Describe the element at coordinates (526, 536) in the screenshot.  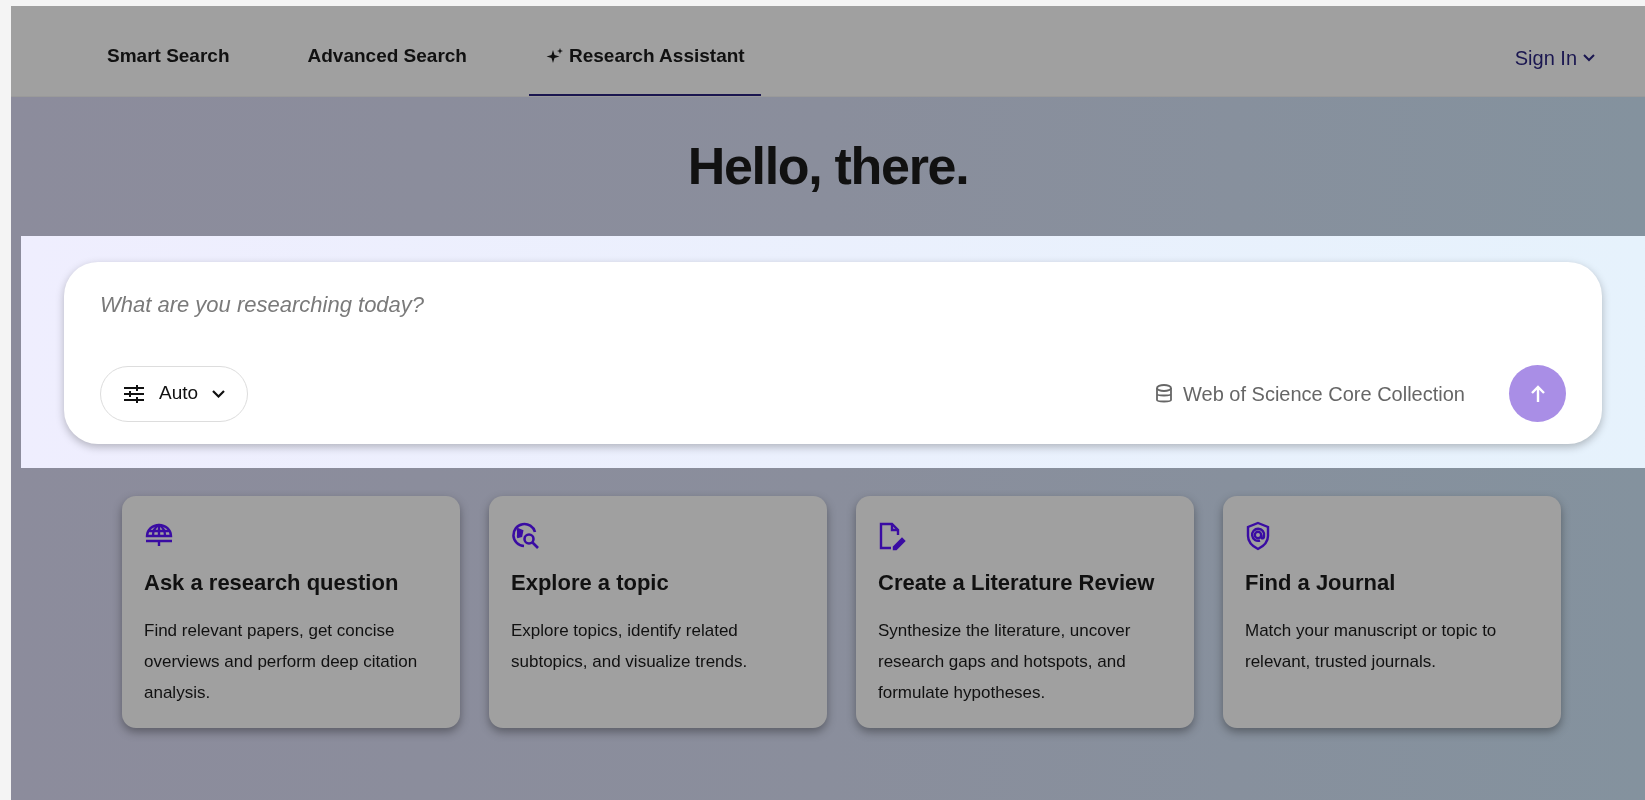
I see `globe-search-icon` at that location.